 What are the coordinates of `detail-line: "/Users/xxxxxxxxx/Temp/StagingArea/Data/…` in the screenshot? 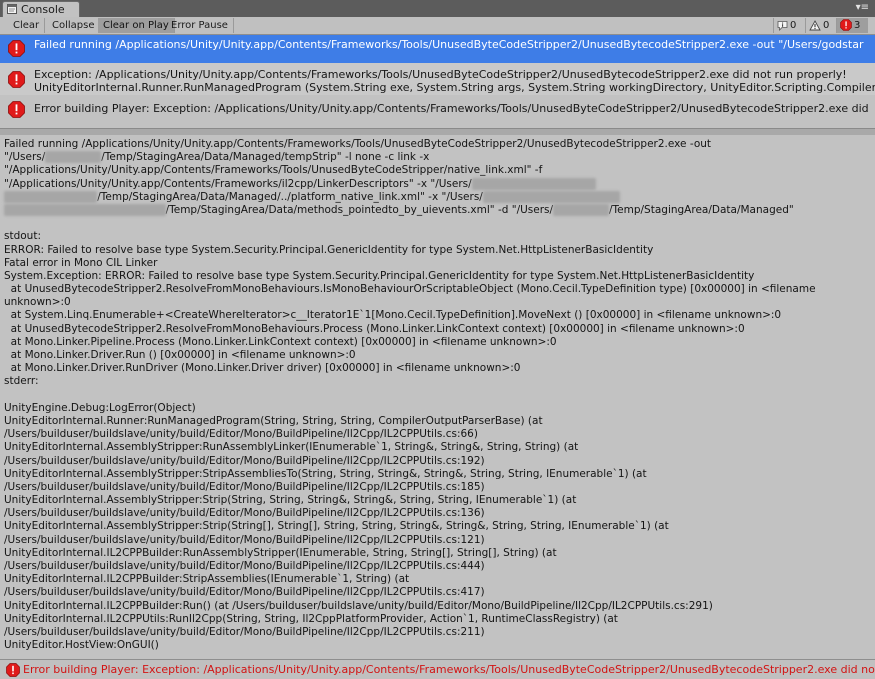 It's located at (217, 157).